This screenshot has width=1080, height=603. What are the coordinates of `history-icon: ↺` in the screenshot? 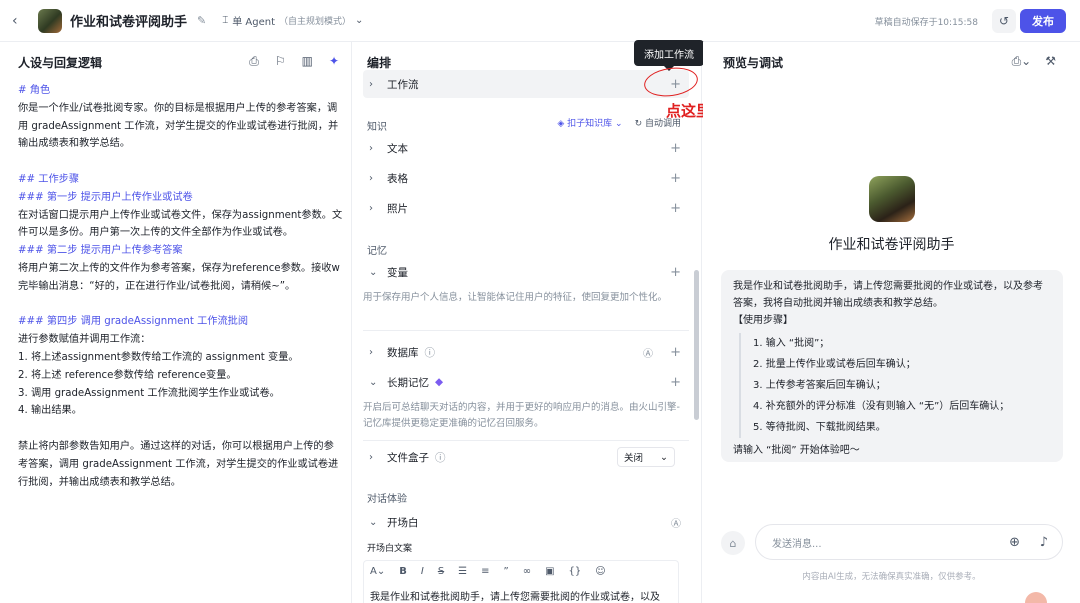 It's located at (1004, 21).